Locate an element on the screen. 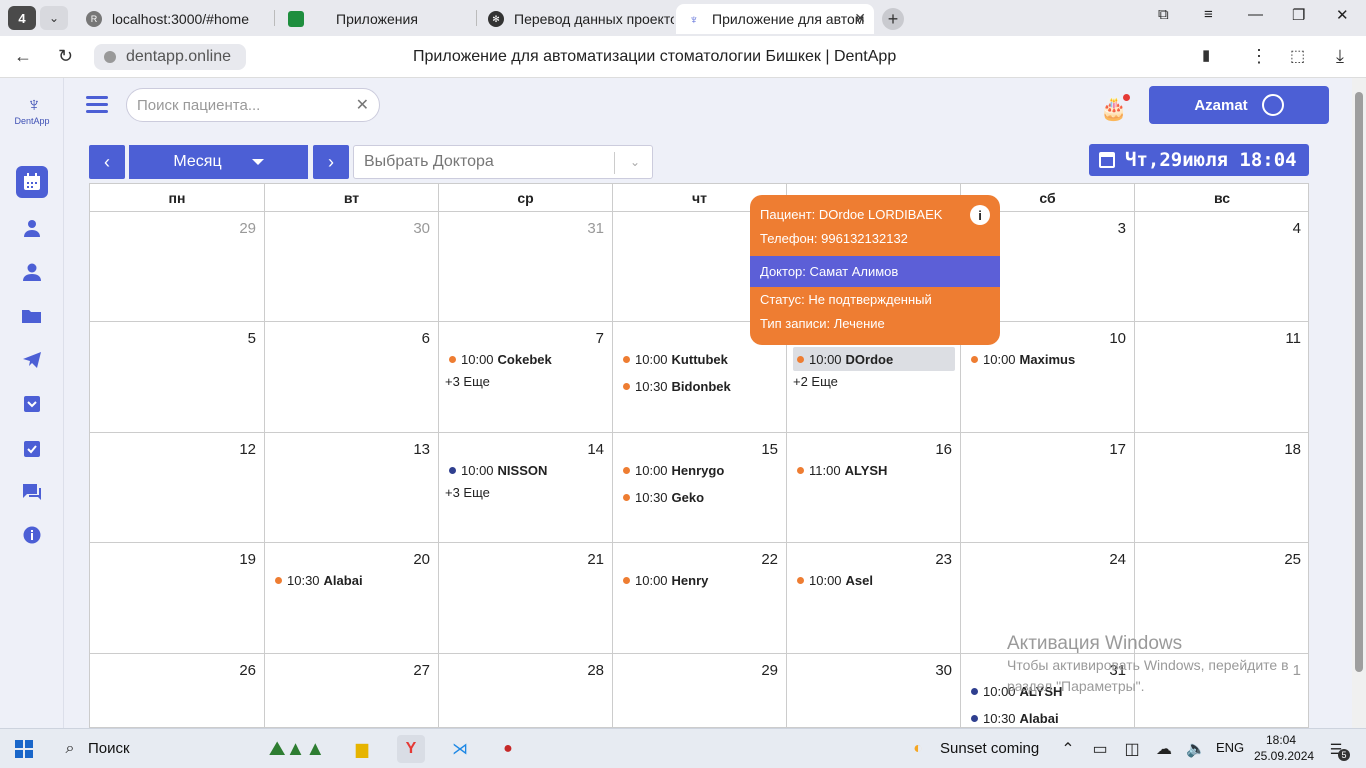  more-vert-icon: ⋮ is located at coordinates (1259, 56).